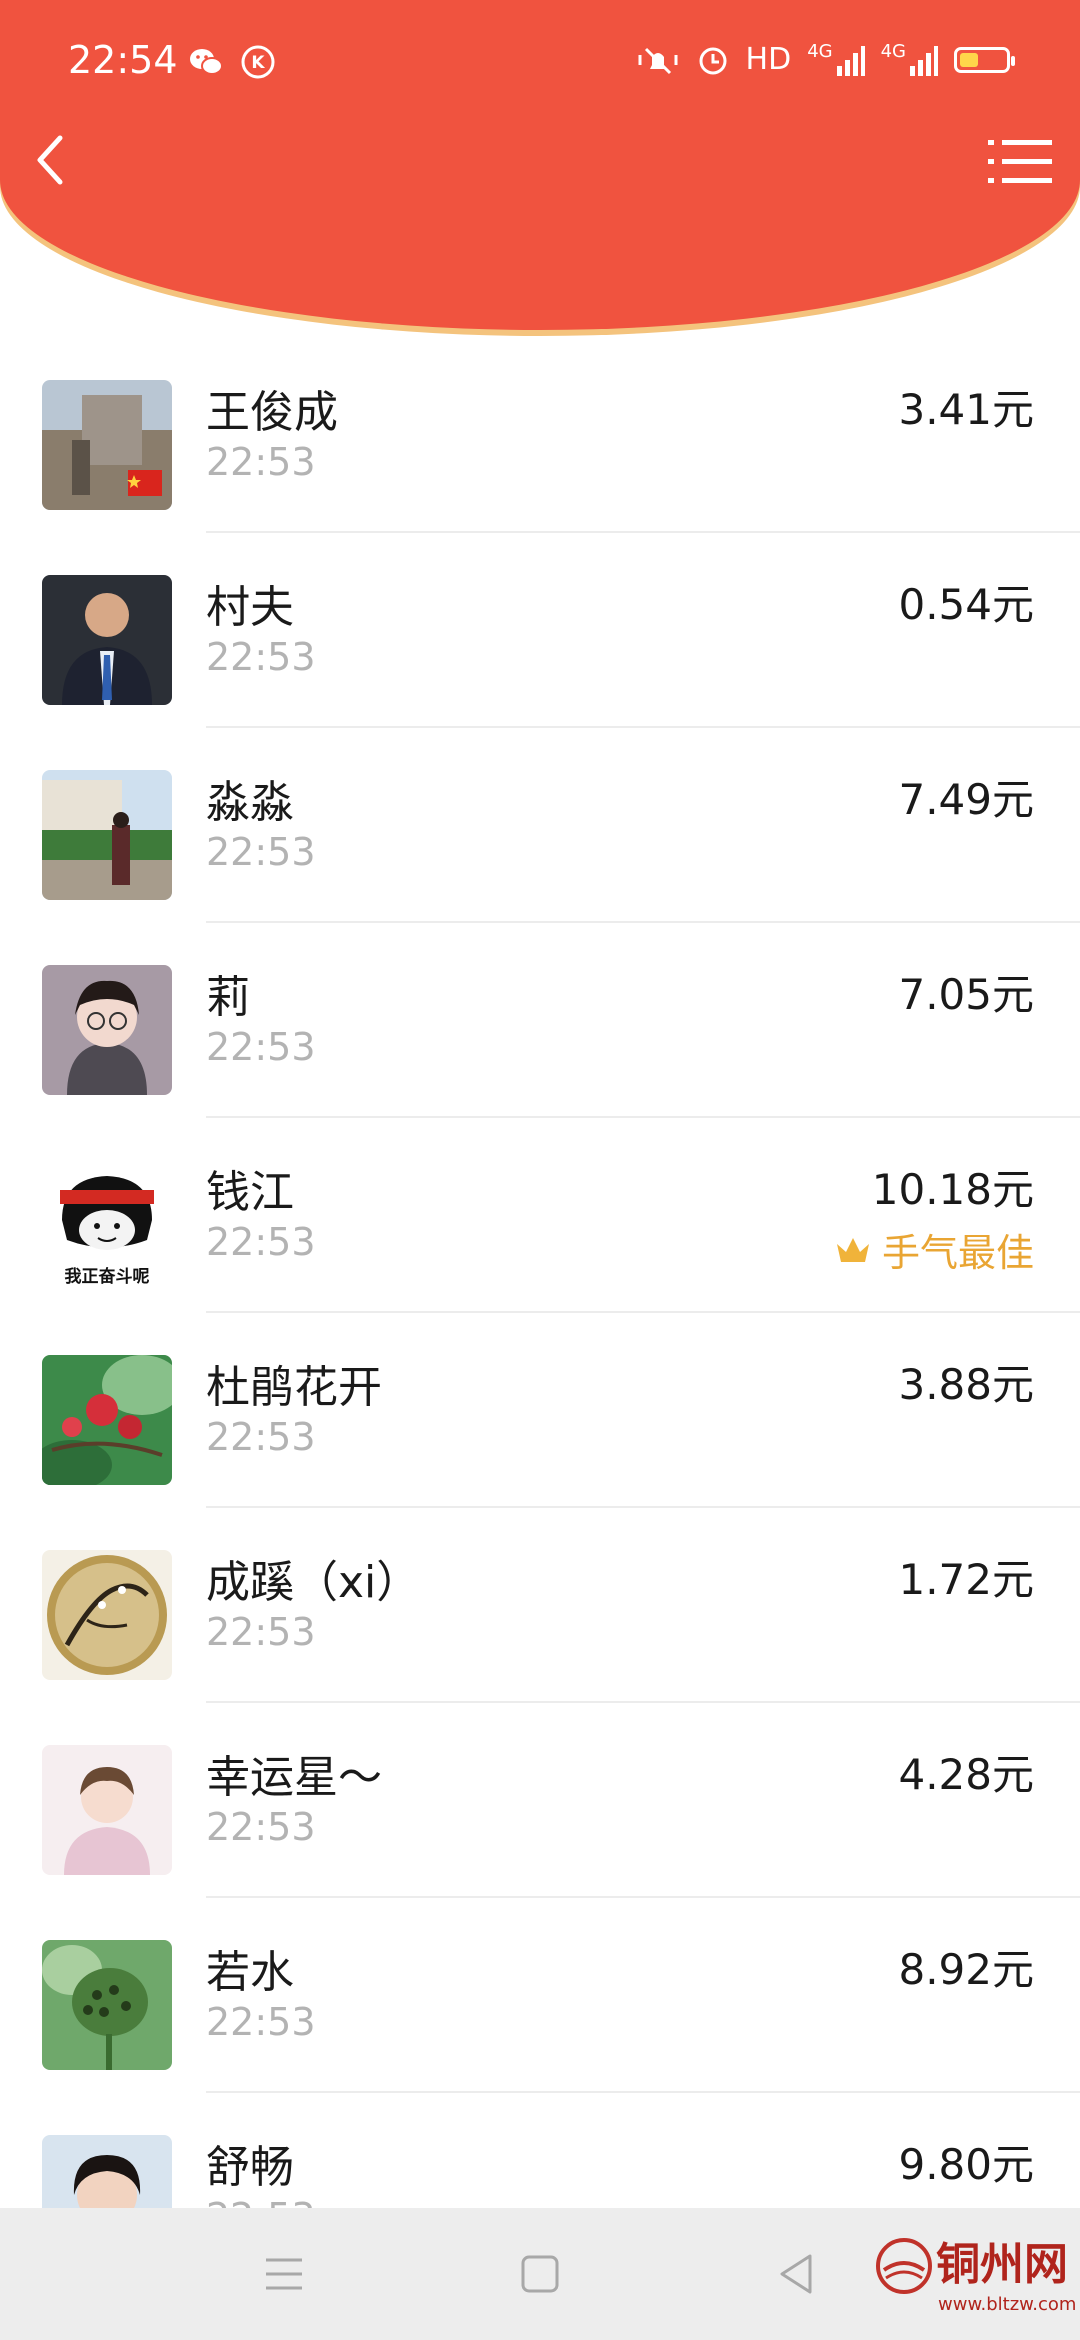  What do you see at coordinates (796, 2274) in the screenshot?
I see `back-nav-icon` at bounding box center [796, 2274].